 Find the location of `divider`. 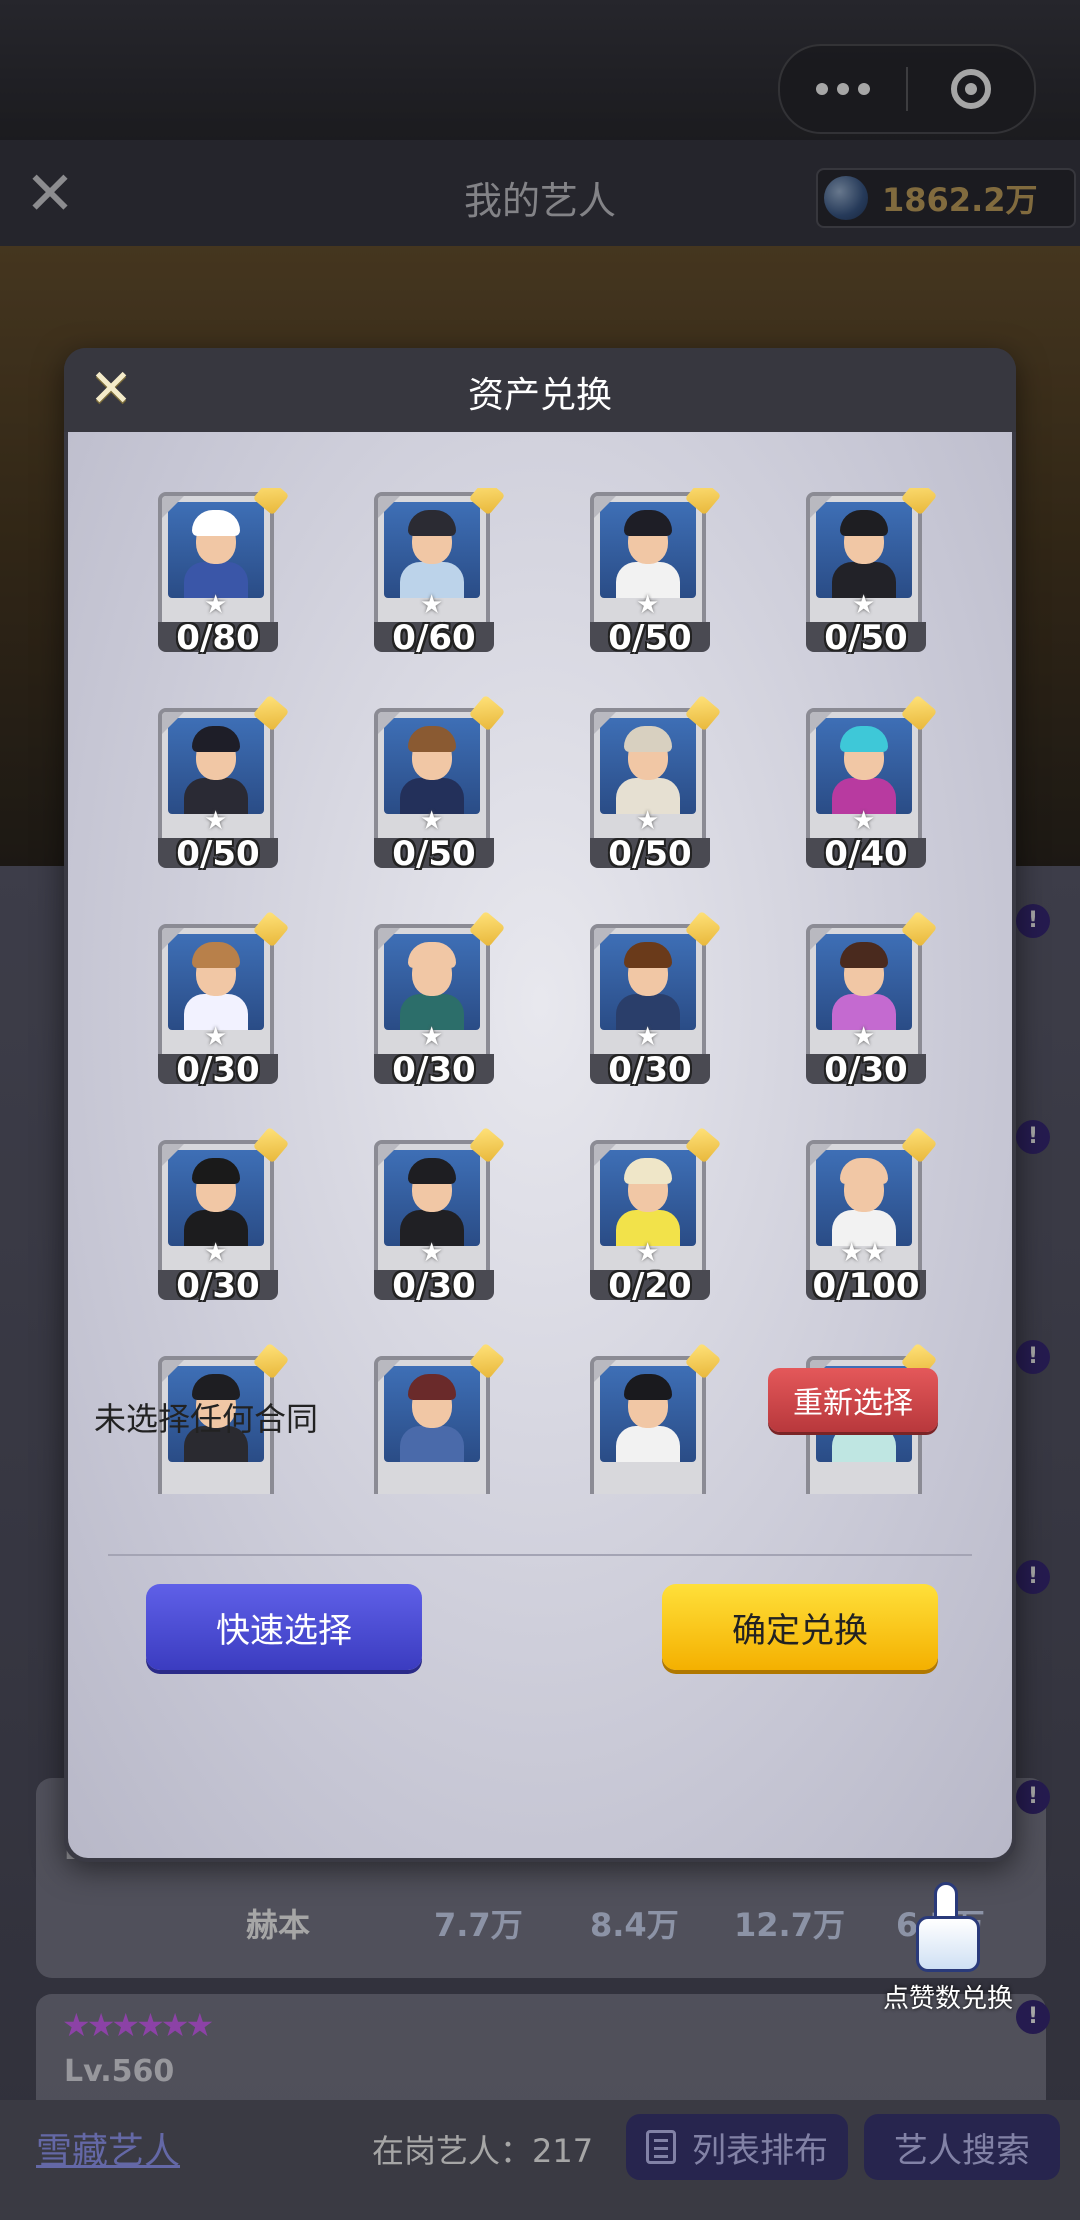

divider is located at coordinates (540, 1555).